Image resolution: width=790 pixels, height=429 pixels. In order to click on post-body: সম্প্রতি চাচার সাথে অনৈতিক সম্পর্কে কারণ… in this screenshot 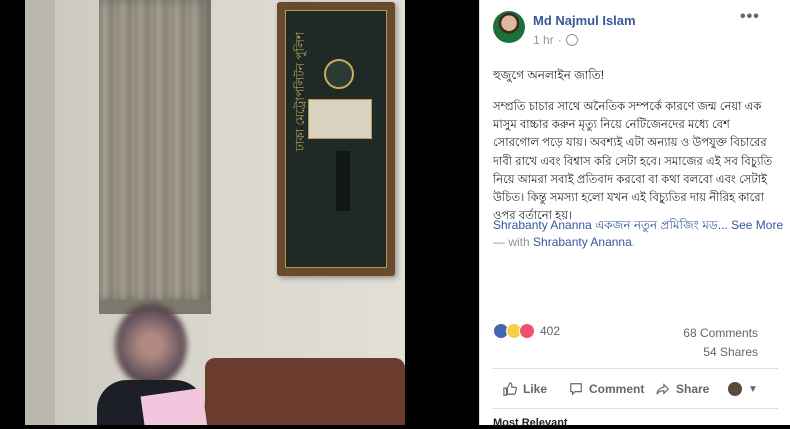, I will do `click(633, 162)`.